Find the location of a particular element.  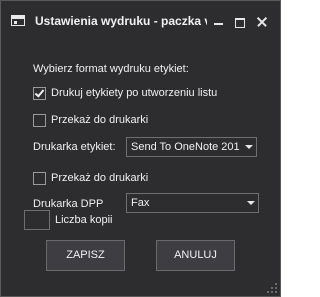

copies-label: Liczba kopii is located at coordinates (84, 220).